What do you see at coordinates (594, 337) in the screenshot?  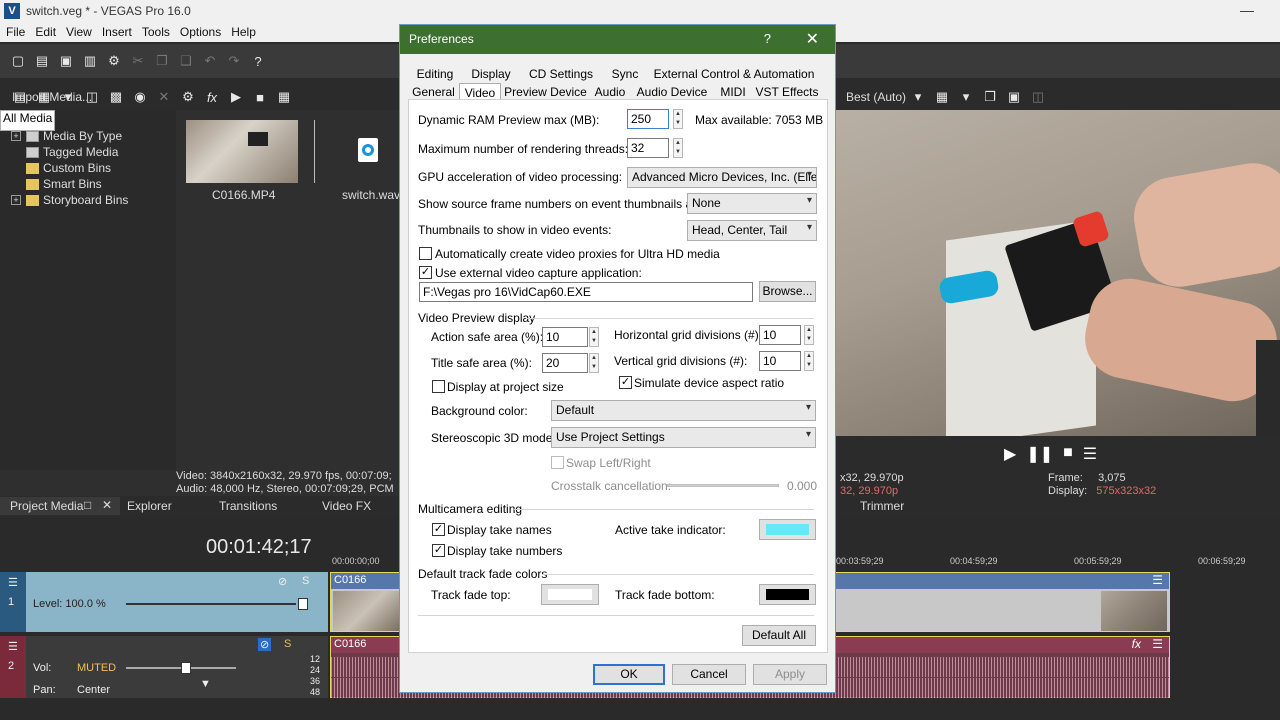 I see `action-safe-spinner: ▲ ▼` at bounding box center [594, 337].